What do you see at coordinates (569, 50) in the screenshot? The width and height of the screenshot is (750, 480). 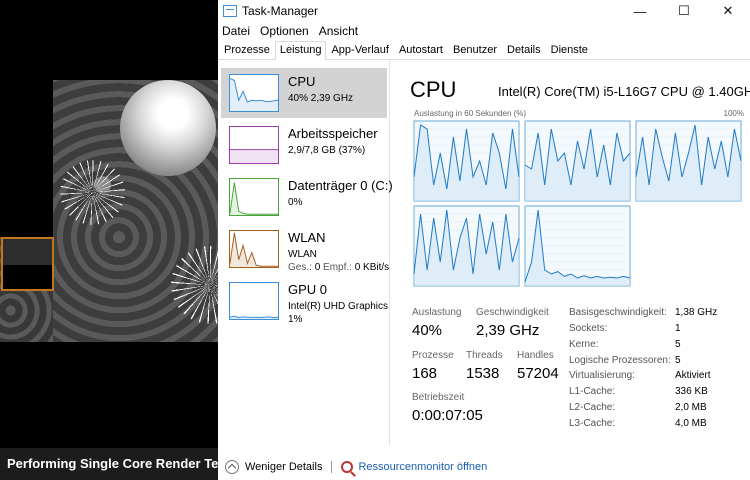 I see `tab-dienste: Dienste` at bounding box center [569, 50].